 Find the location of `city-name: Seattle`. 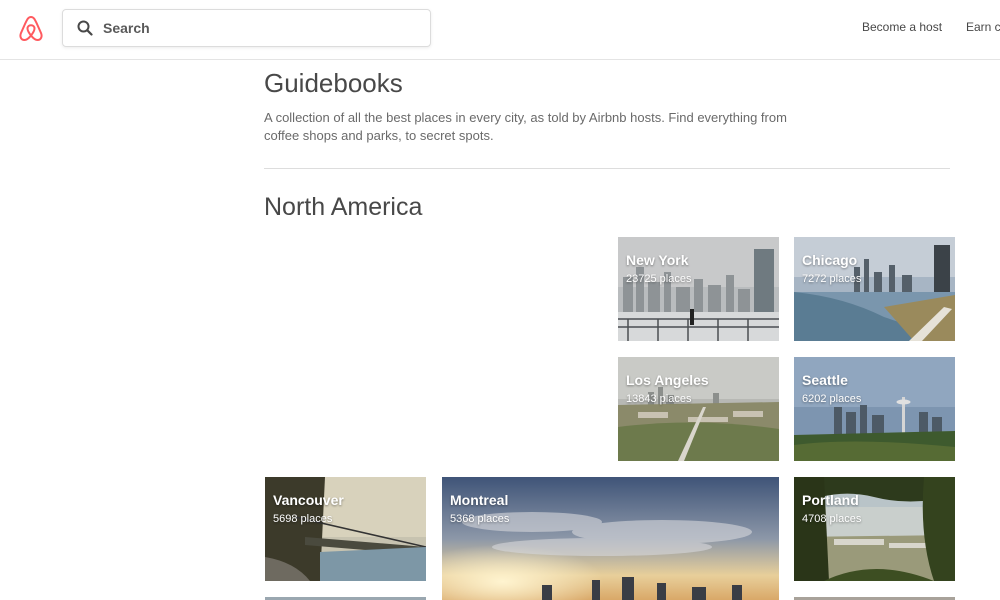

city-name: Seattle is located at coordinates (825, 380).